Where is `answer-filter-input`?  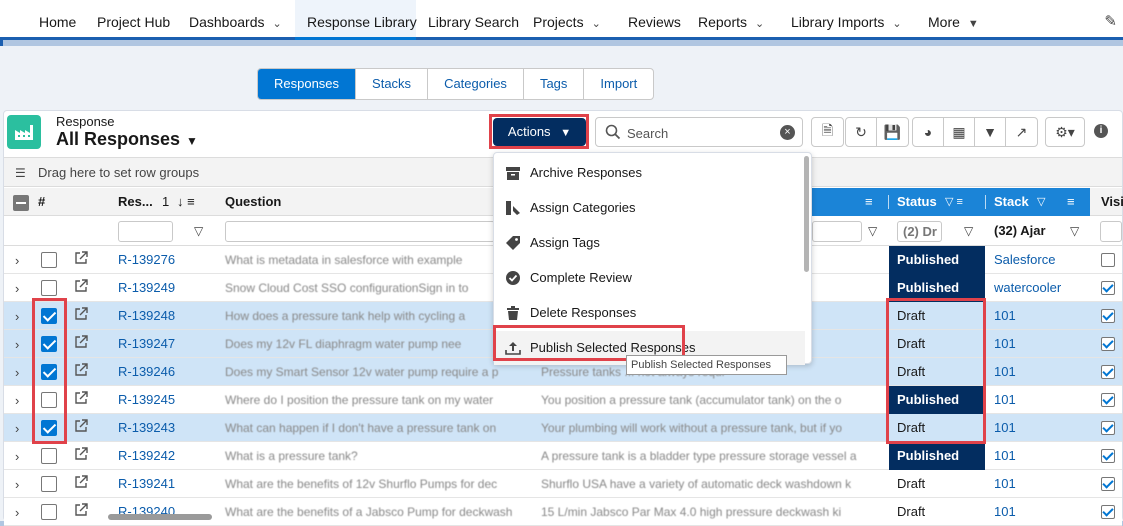 answer-filter-input is located at coordinates (837, 231).